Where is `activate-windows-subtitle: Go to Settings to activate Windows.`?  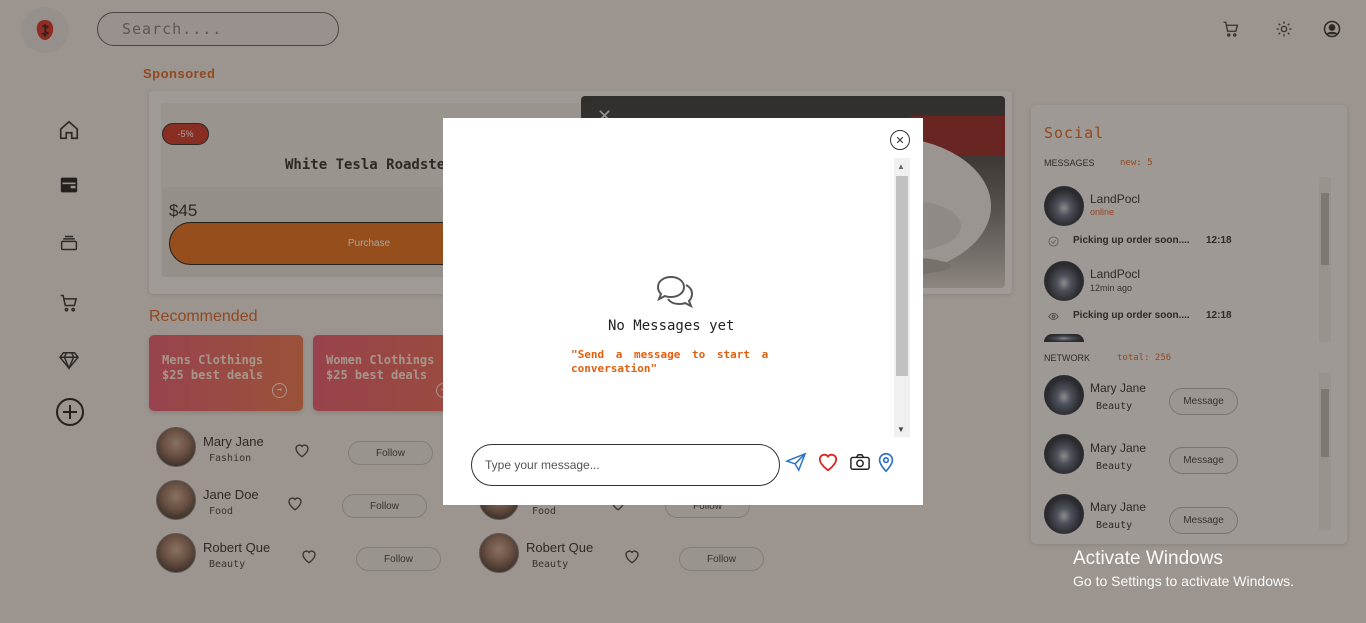 activate-windows-subtitle: Go to Settings to activate Windows. is located at coordinates (1183, 581).